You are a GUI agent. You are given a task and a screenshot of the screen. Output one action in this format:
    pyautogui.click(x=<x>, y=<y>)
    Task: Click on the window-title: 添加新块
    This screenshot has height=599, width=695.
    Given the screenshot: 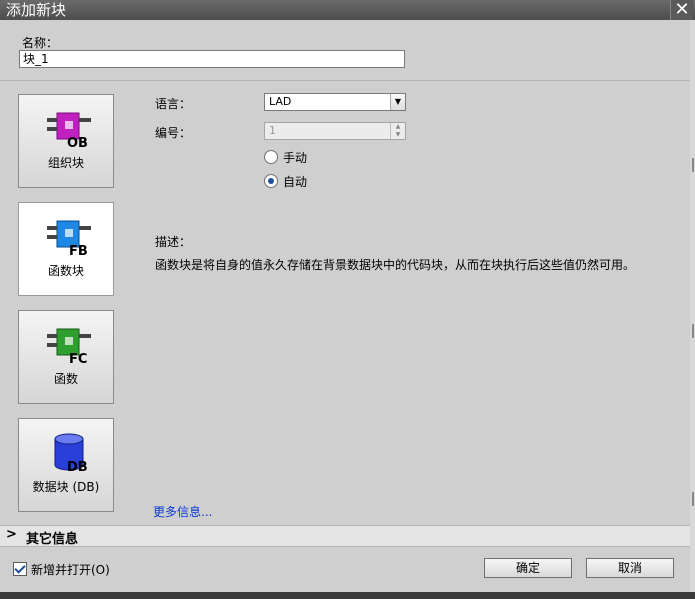 What is the action you would take?
    pyautogui.click(x=36, y=10)
    